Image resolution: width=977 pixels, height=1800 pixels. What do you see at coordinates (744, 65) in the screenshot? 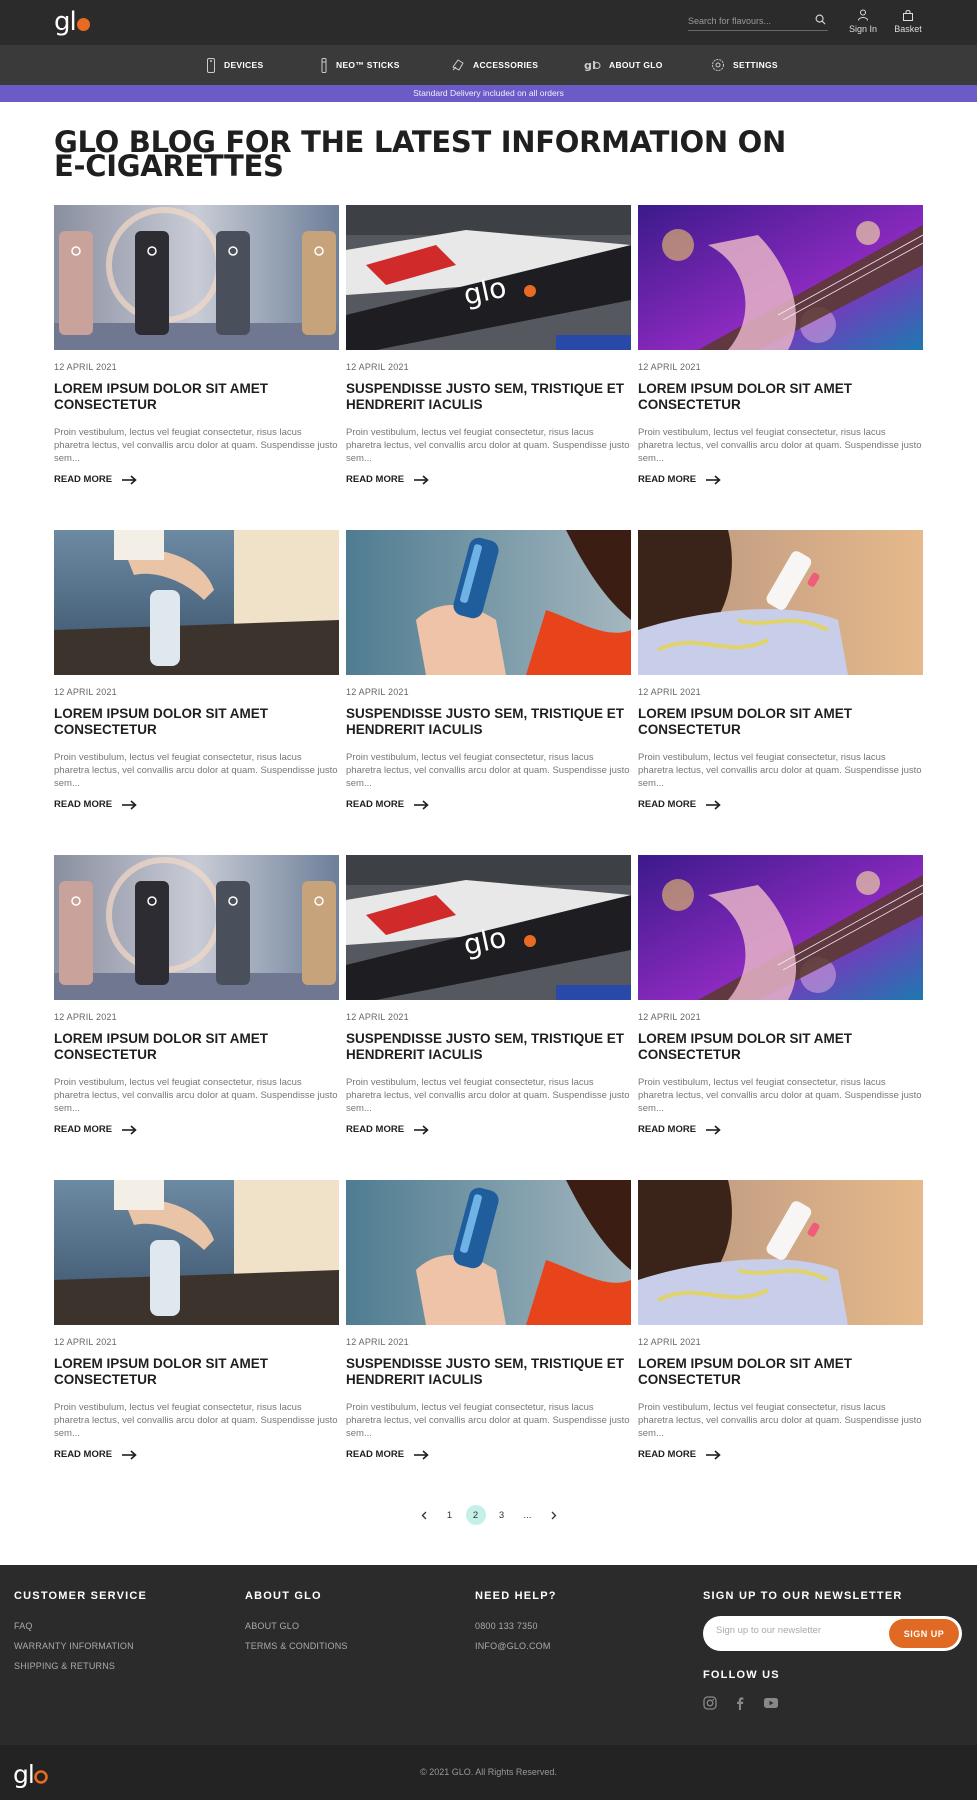
I see `nav-item-settings: SETTINGS` at bounding box center [744, 65].